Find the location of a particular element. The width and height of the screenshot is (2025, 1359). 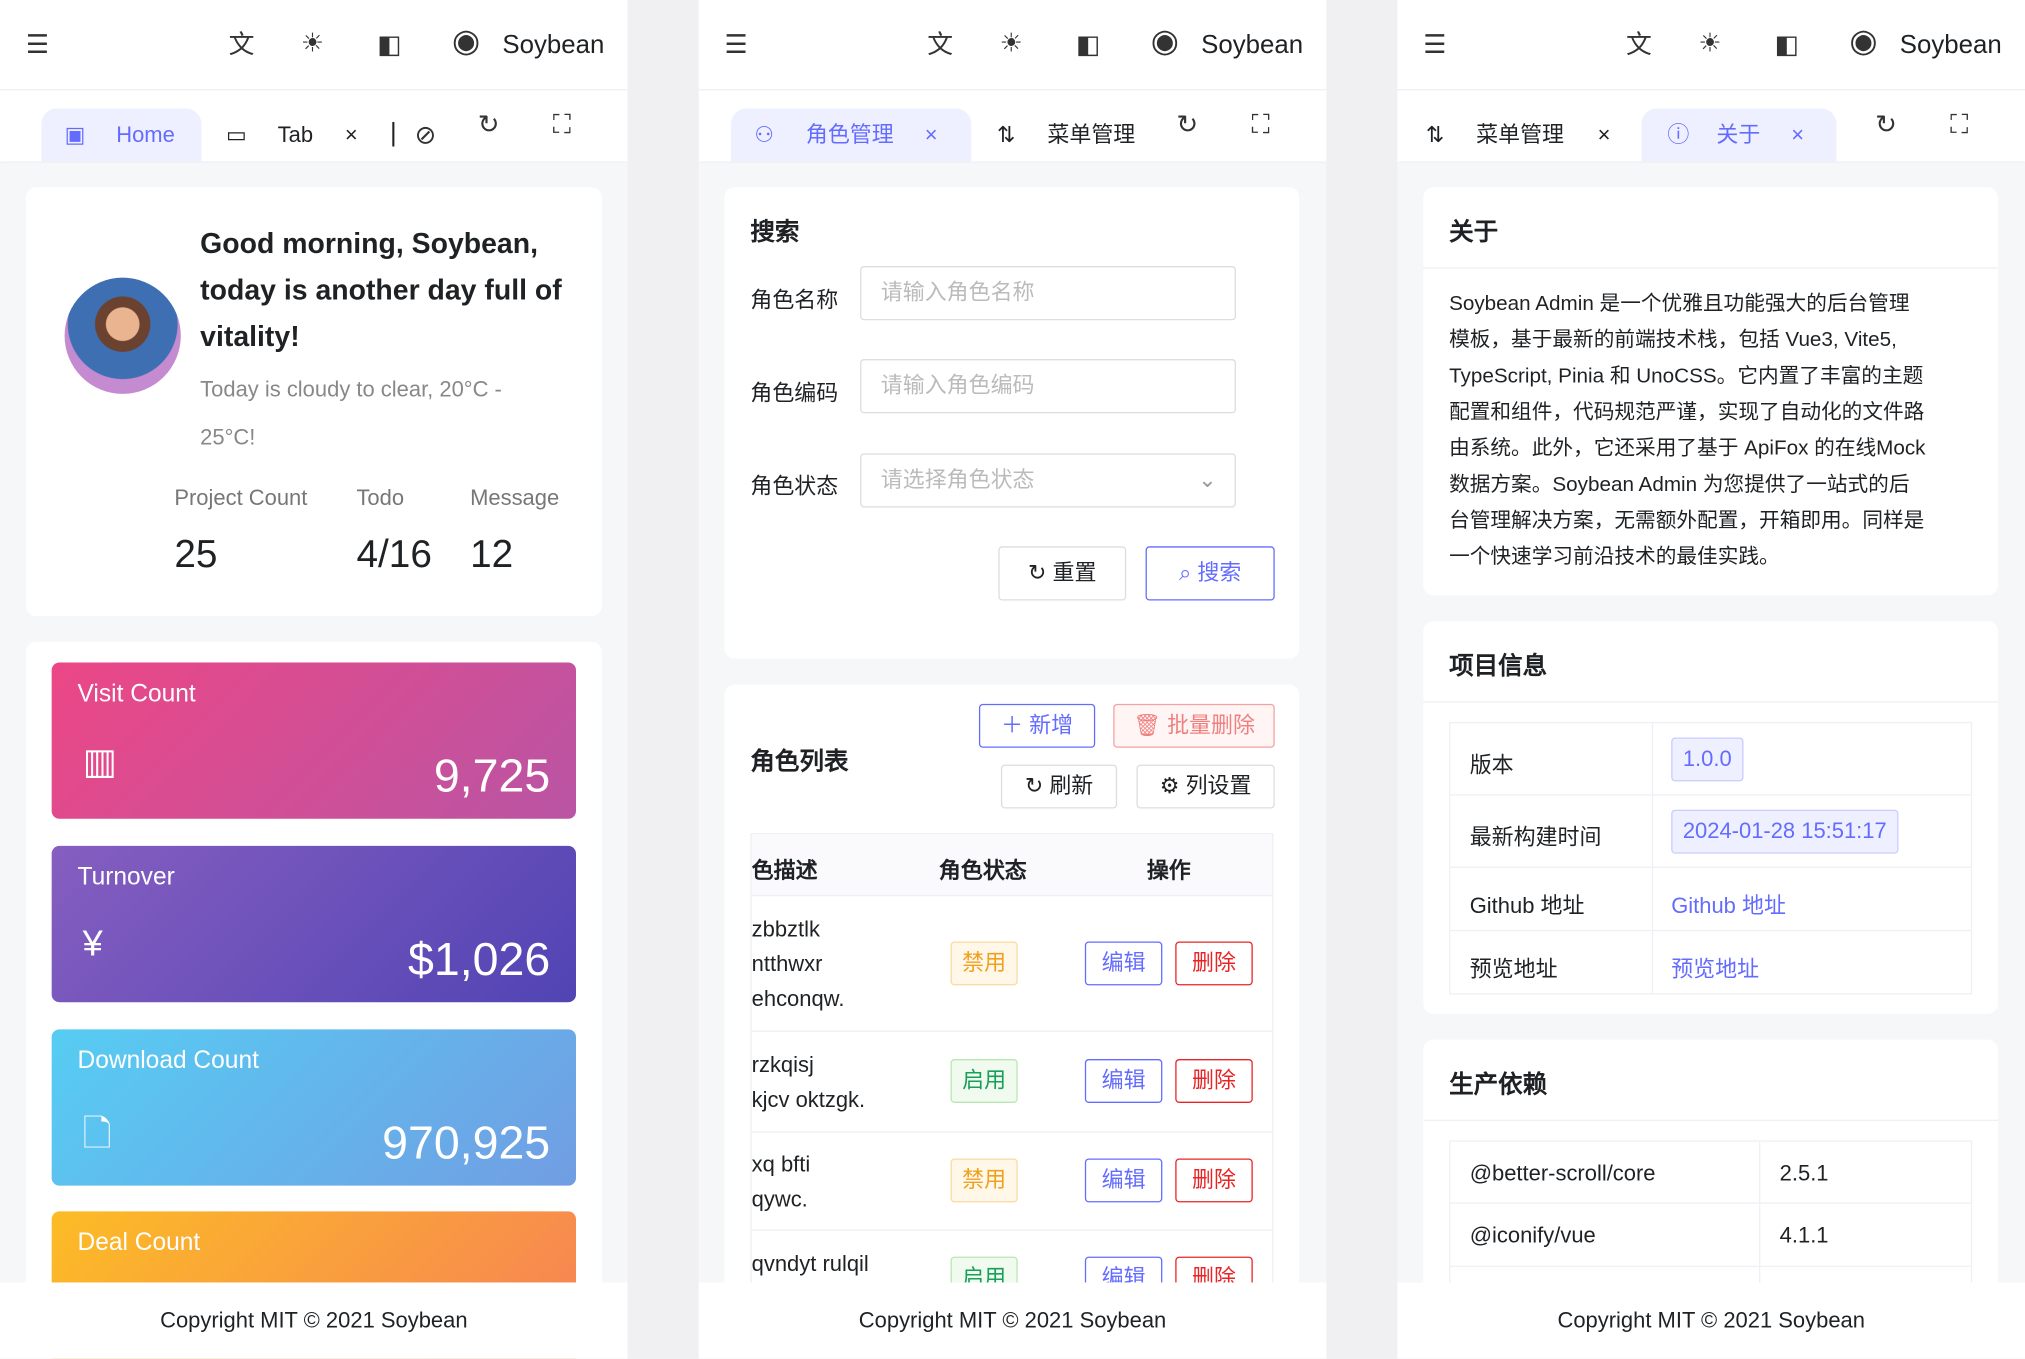

table-row: rzkqisj kjcv oktzgk. 启用 编辑 删除 is located at coordinates (1012, 1082).